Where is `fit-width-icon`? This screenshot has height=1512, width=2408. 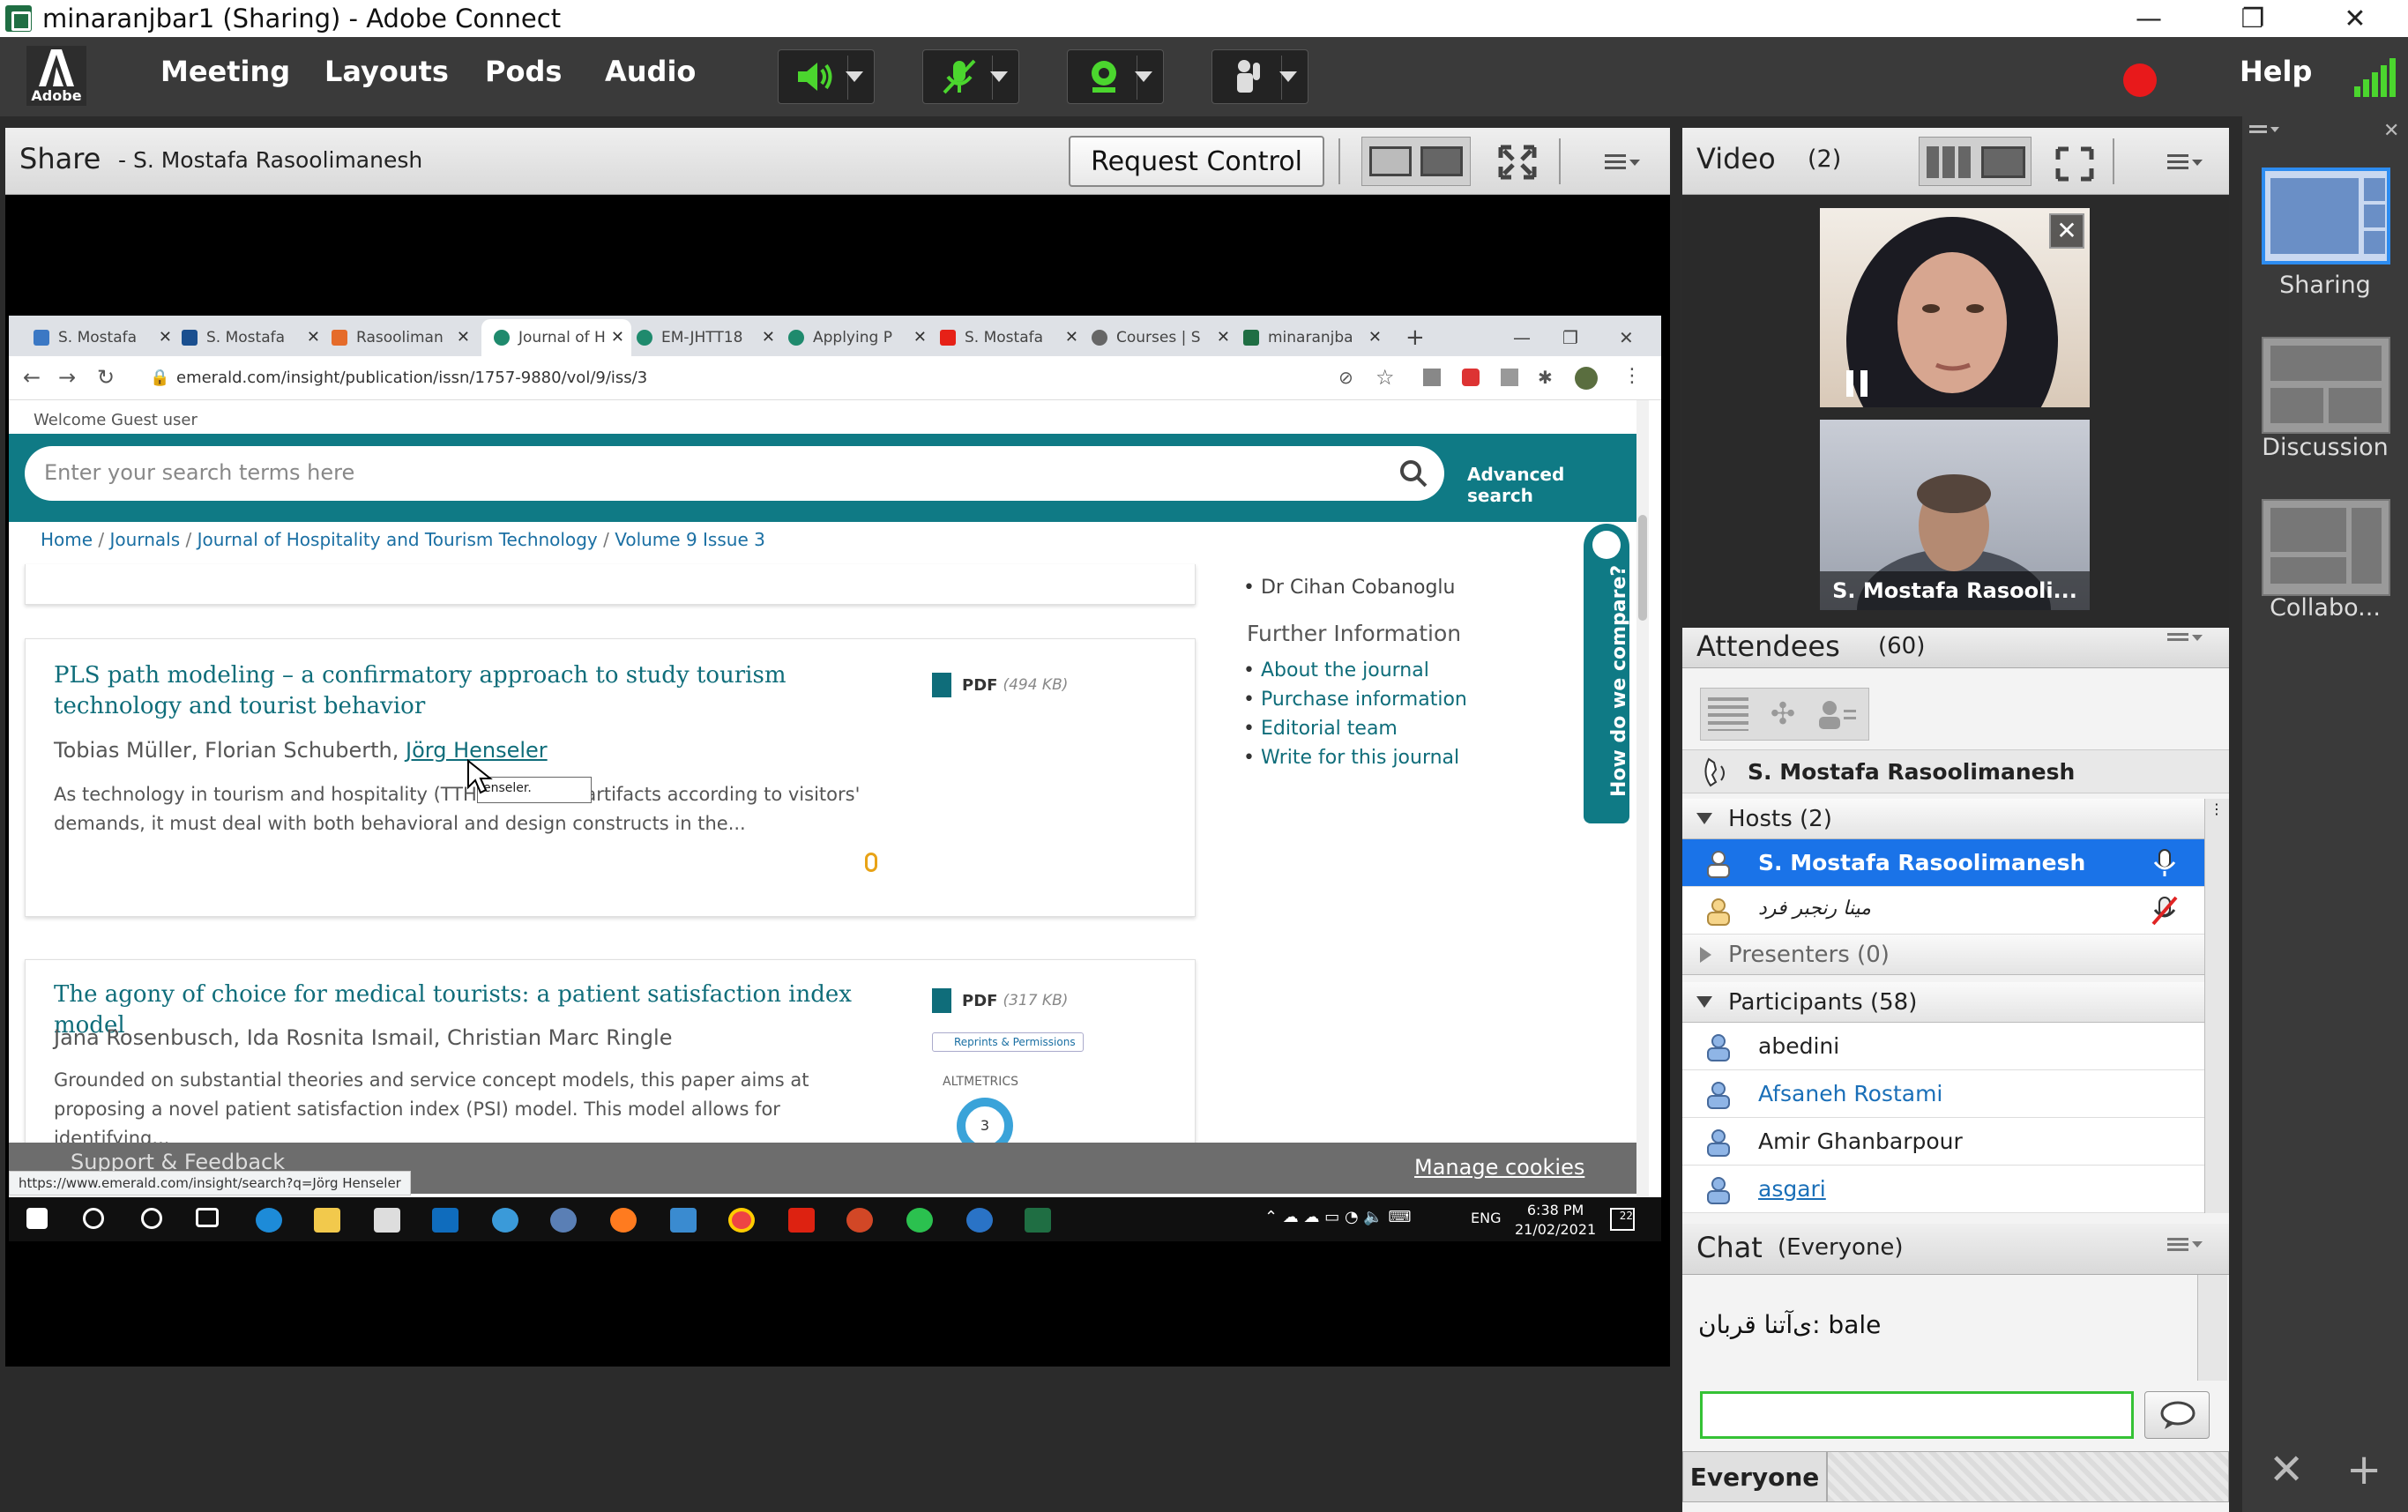 fit-width-icon is located at coordinates (1390, 161).